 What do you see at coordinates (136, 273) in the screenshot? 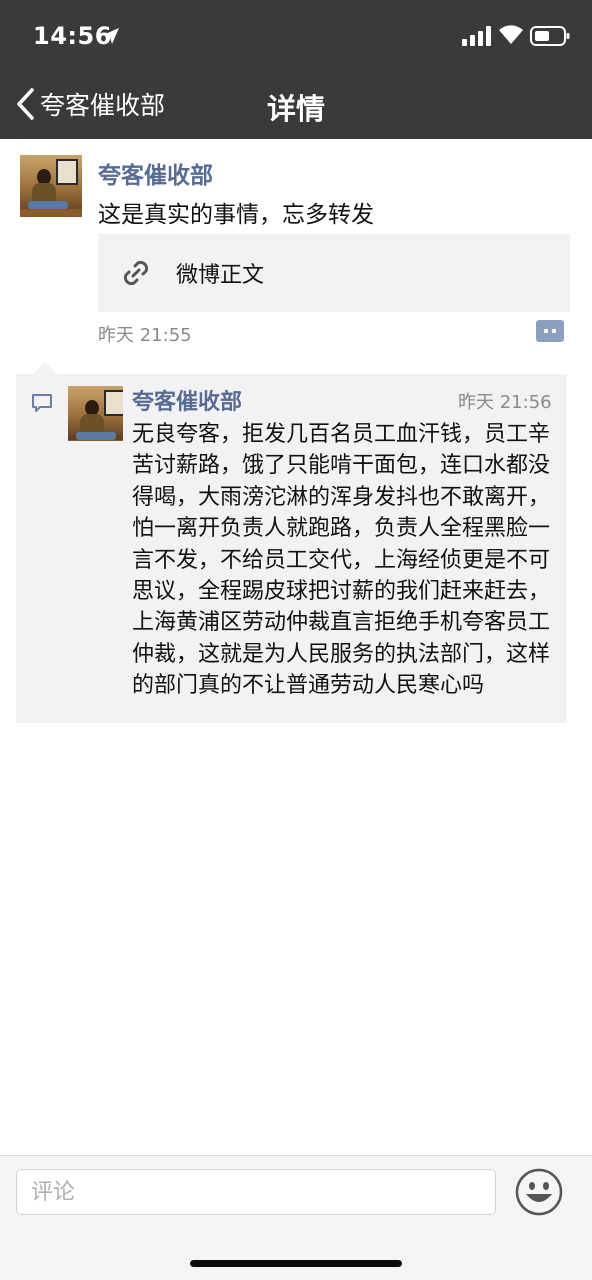
I see `link-icon` at bounding box center [136, 273].